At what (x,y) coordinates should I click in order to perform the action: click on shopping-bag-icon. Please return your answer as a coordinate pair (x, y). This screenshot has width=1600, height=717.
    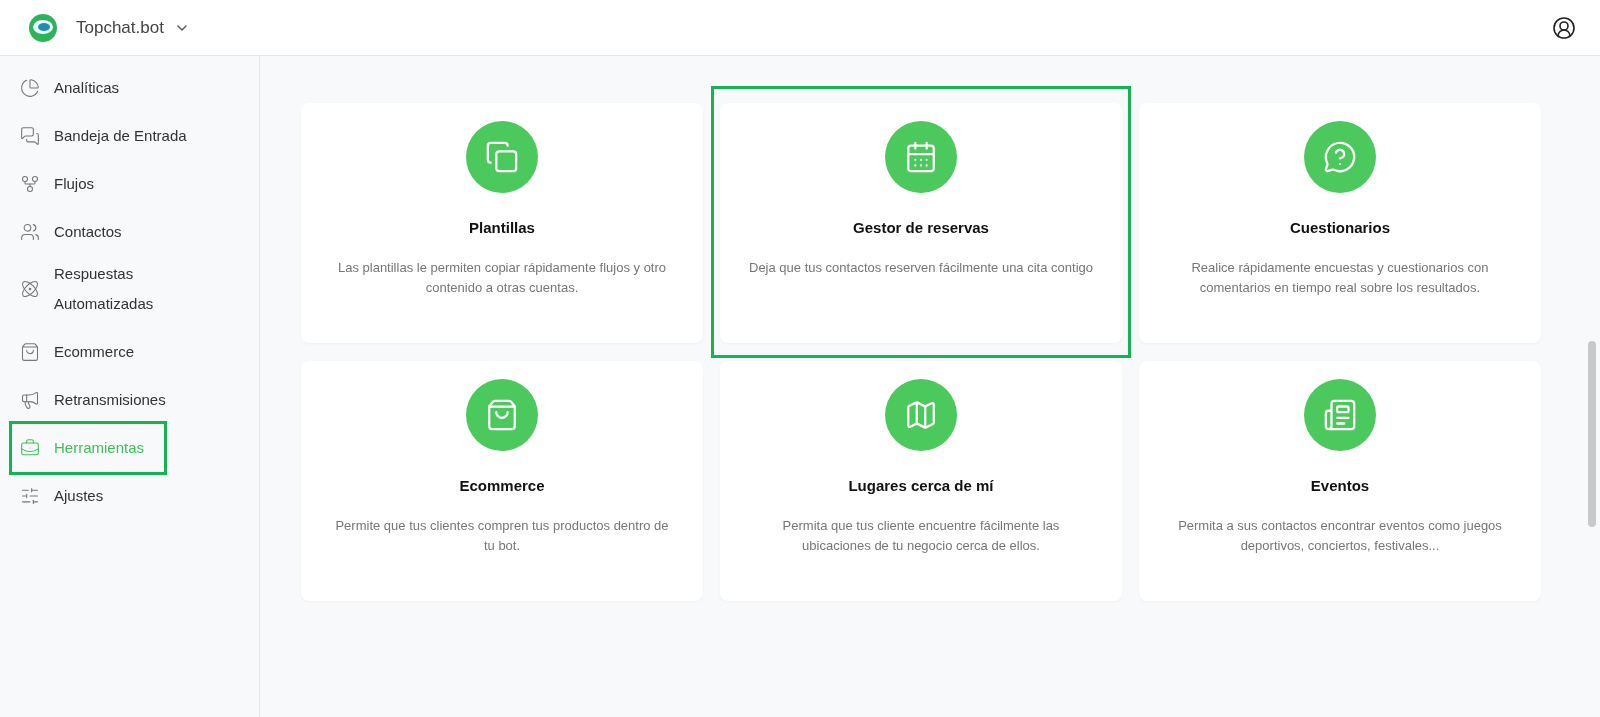
    Looking at the image, I should click on (30, 352).